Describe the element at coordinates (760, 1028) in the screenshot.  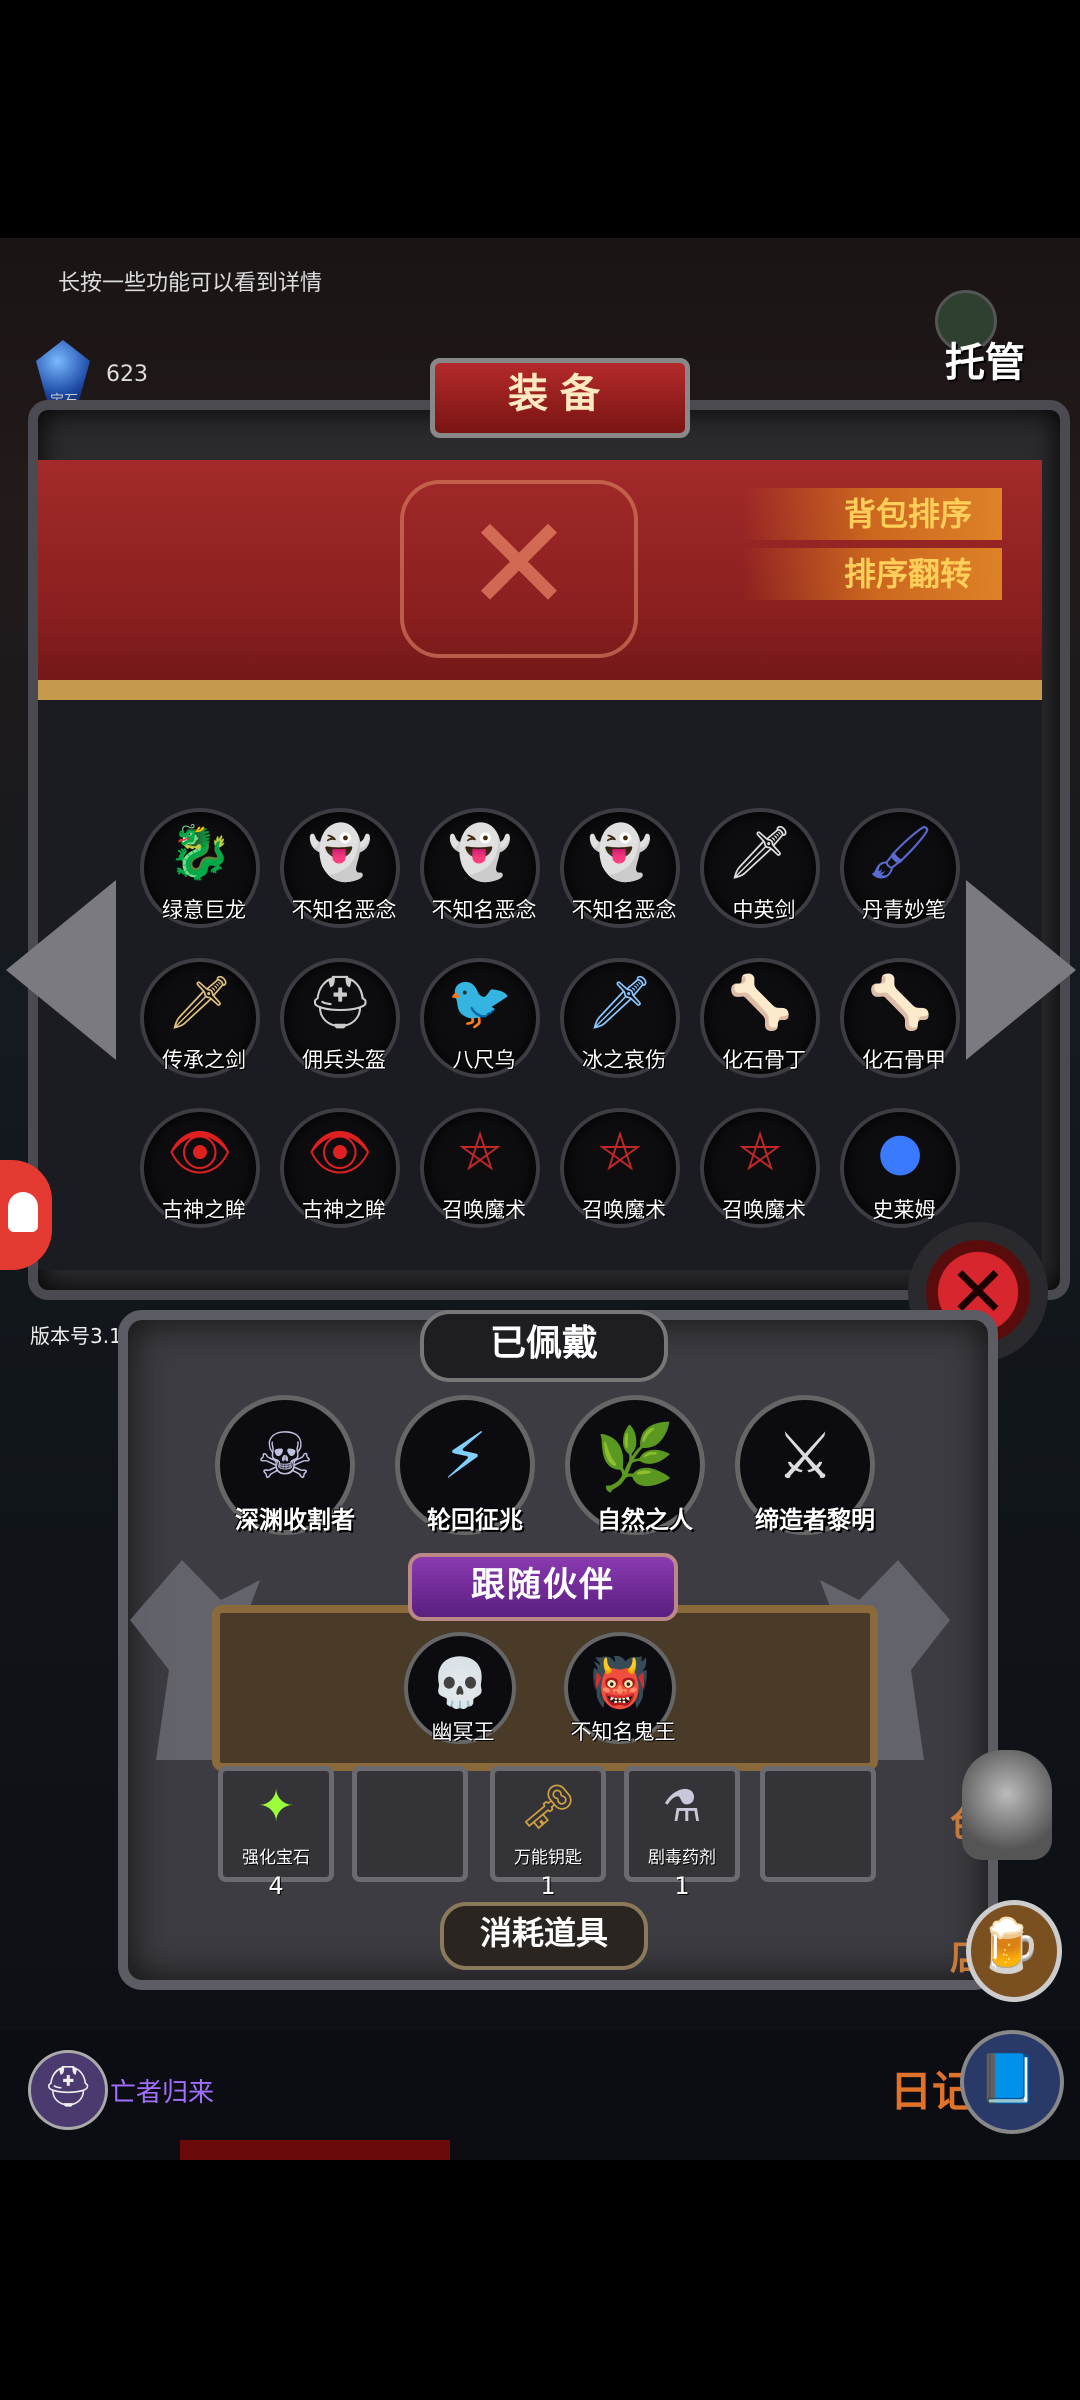
I see `inventory-slot: 🦴 化石骨丁` at that location.